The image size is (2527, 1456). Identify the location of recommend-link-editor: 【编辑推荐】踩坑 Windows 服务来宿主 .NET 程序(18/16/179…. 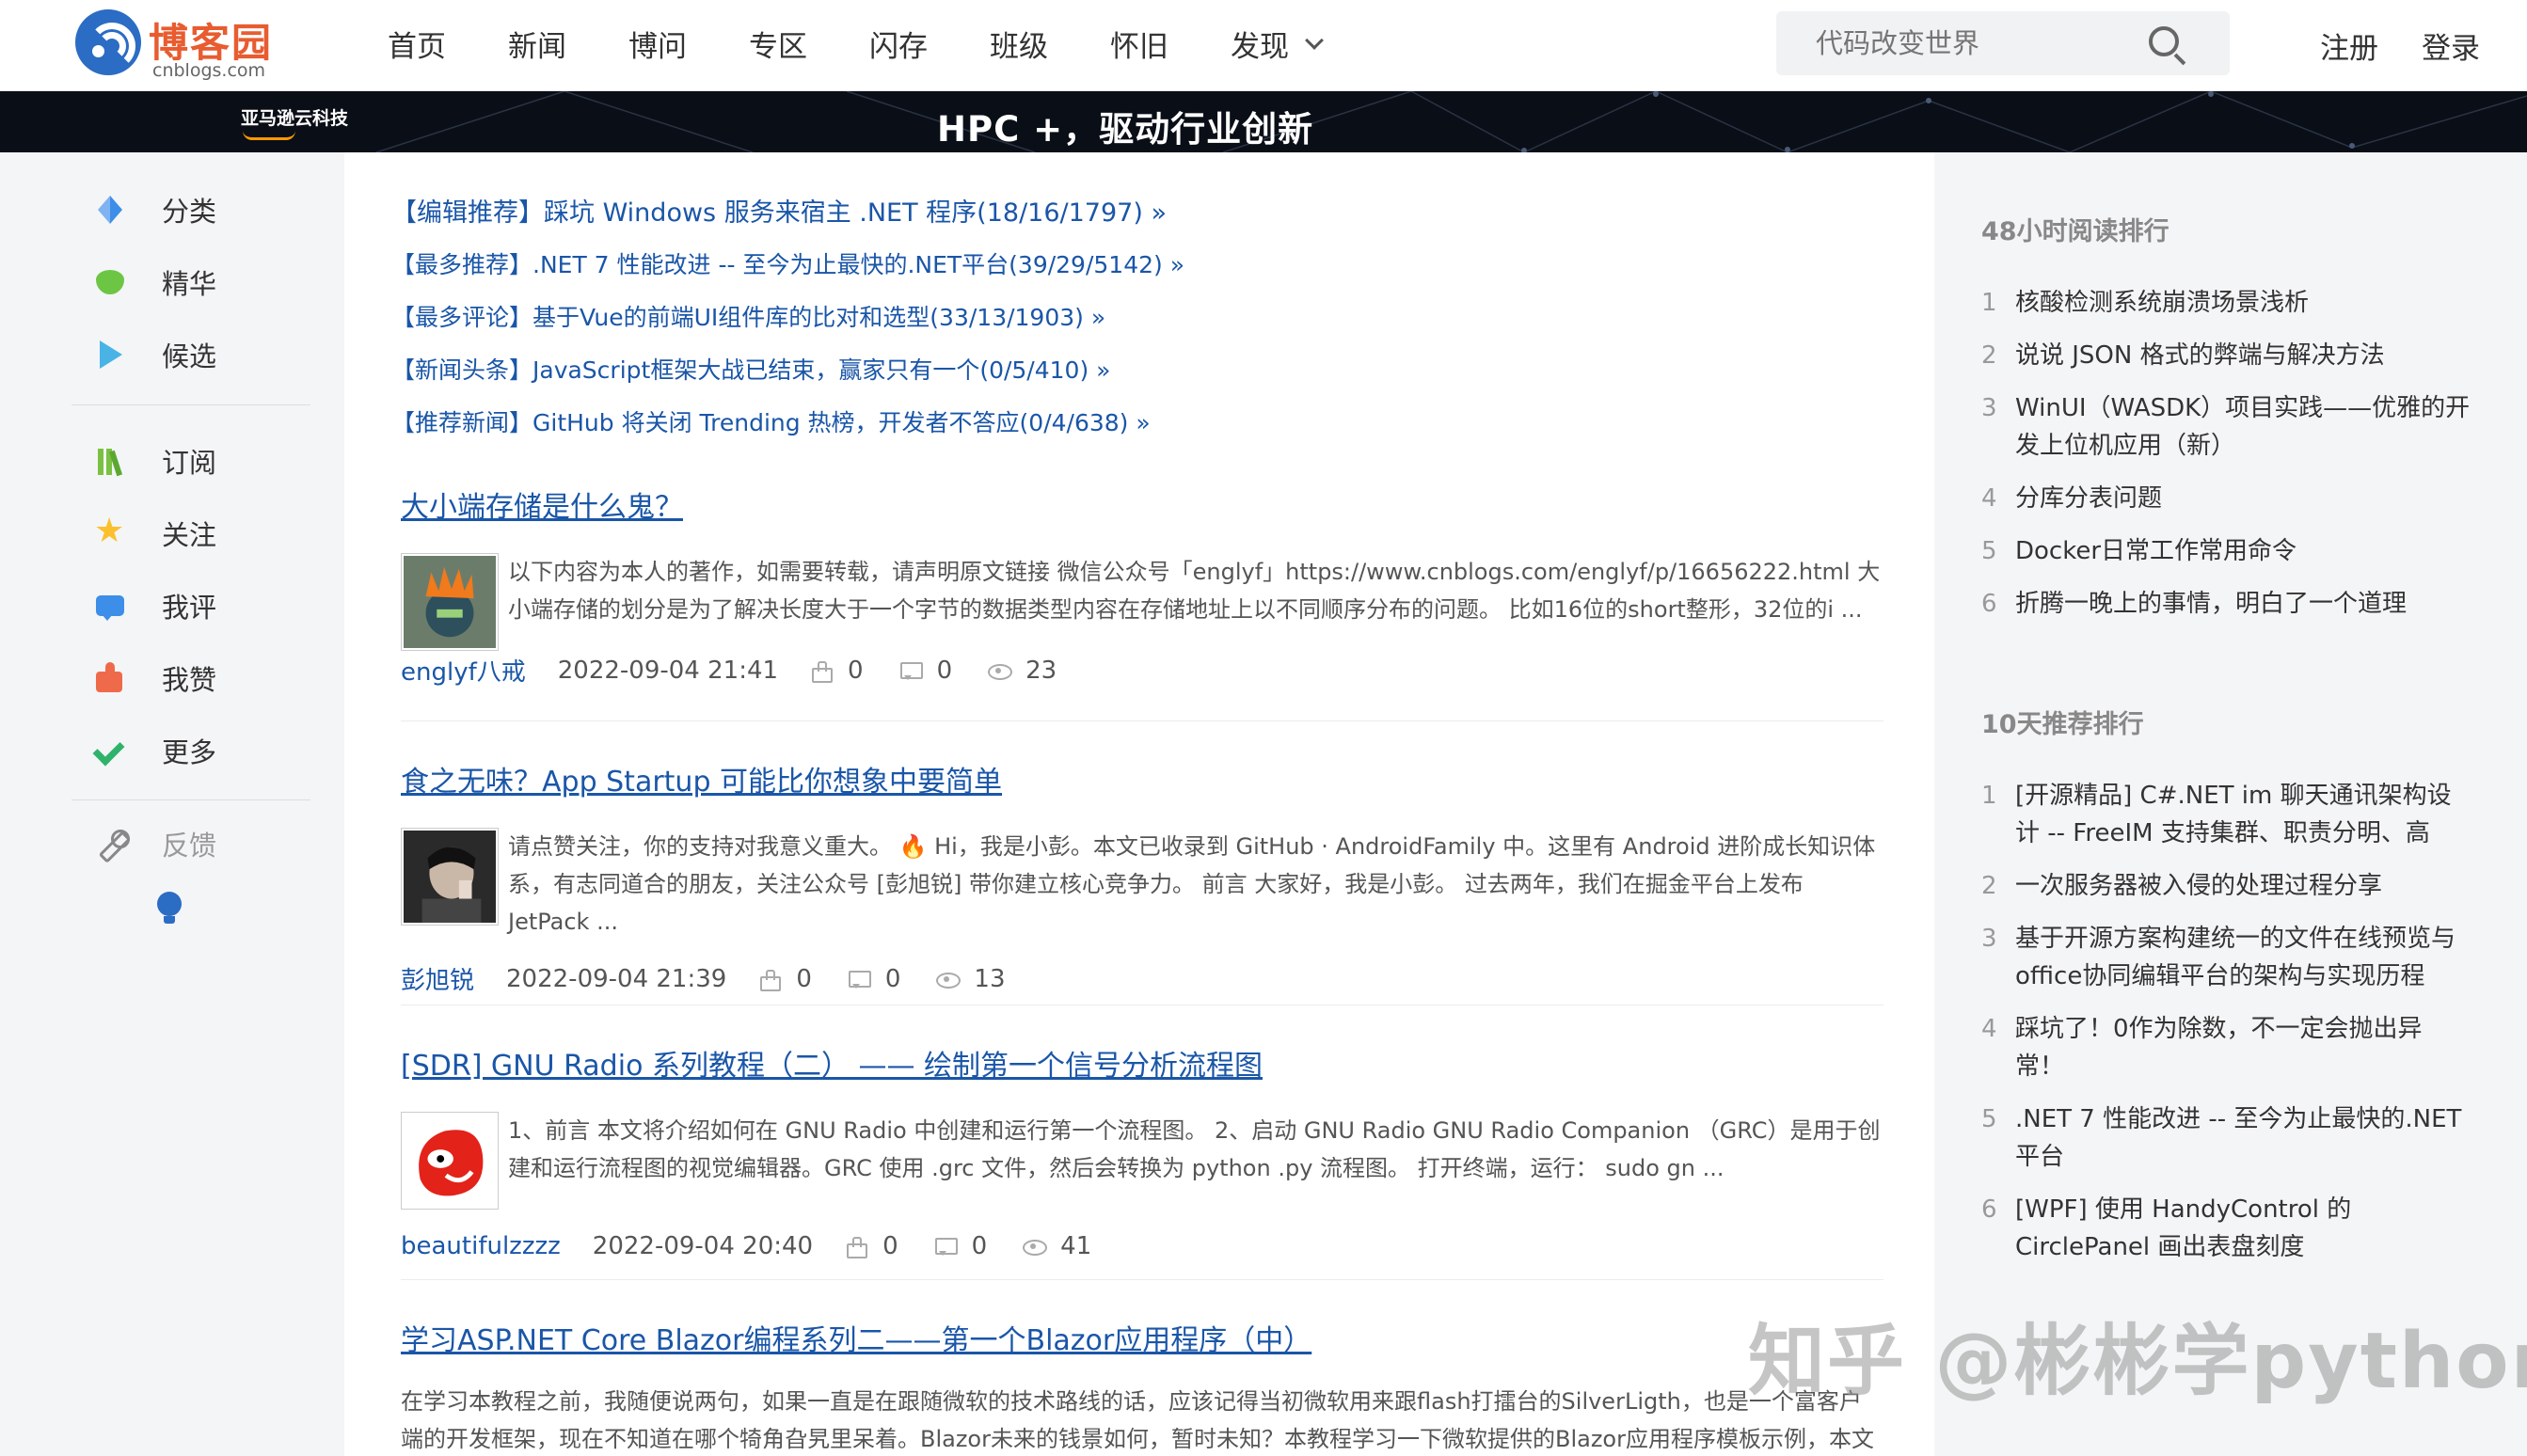
(779, 210).